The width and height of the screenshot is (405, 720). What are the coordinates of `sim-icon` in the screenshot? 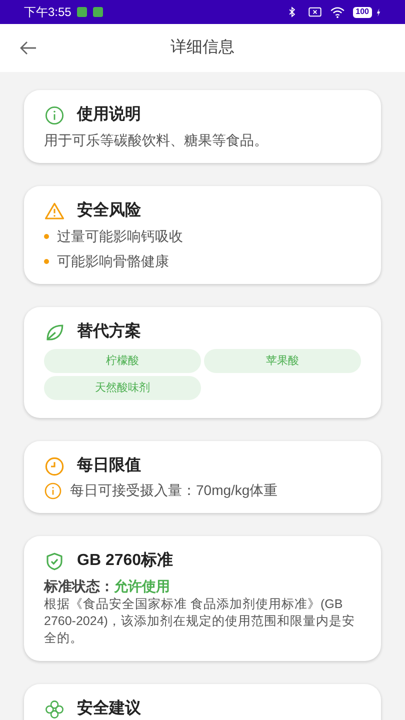 It's located at (315, 12).